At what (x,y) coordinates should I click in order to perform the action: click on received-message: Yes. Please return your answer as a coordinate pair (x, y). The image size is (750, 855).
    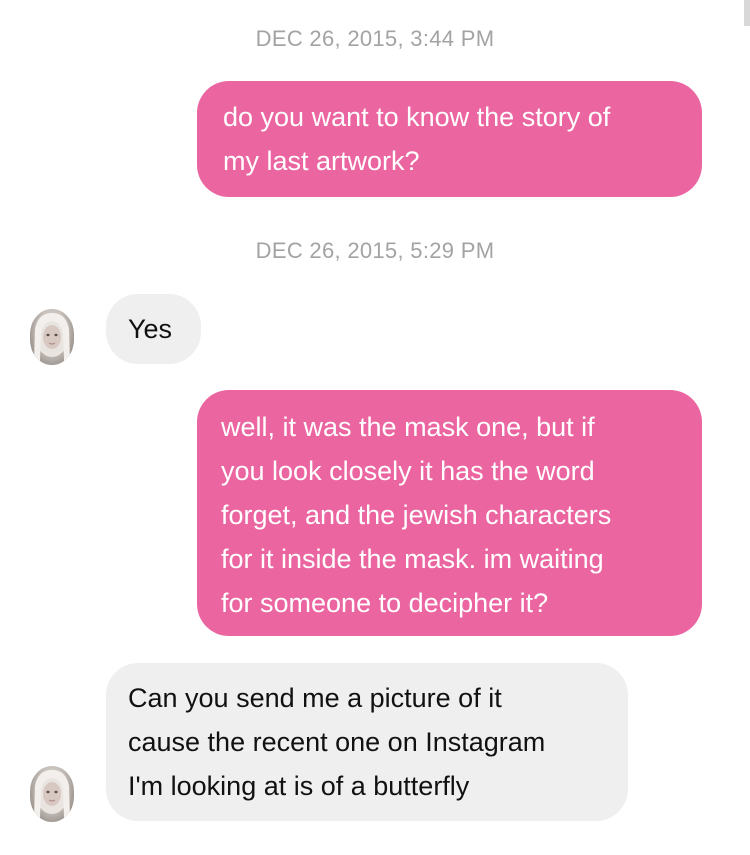
    Looking at the image, I should click on (153, 329).